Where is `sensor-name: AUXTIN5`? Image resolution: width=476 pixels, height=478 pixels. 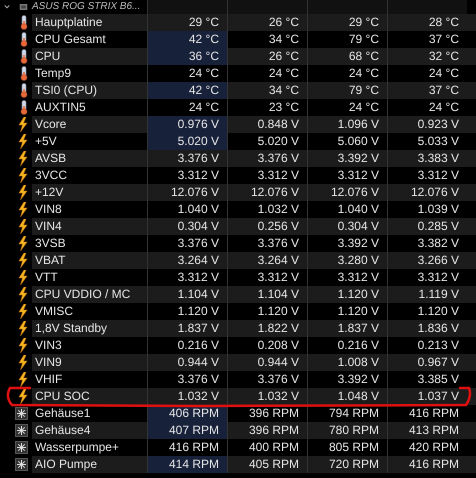 sensor-name: AUXTIN5 is located at coordinates (60, 107).